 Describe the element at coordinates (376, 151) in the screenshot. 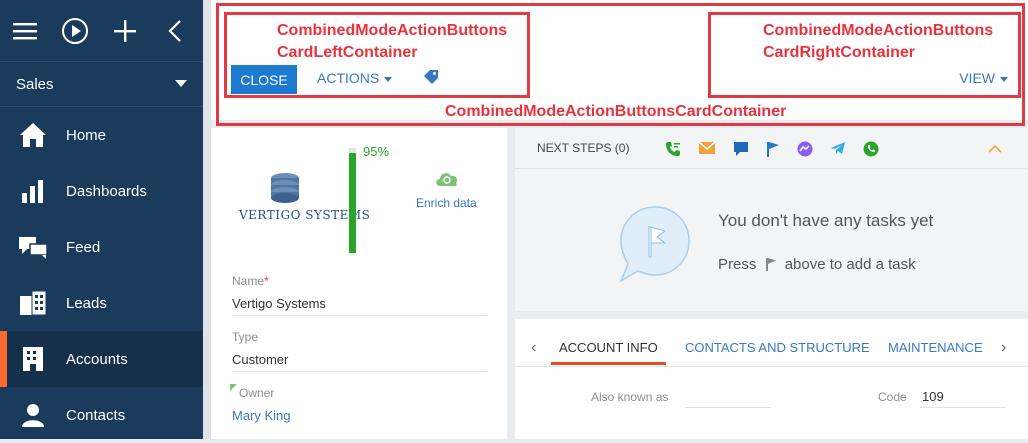

I see `profile-completeness-value: 95%` at that location.